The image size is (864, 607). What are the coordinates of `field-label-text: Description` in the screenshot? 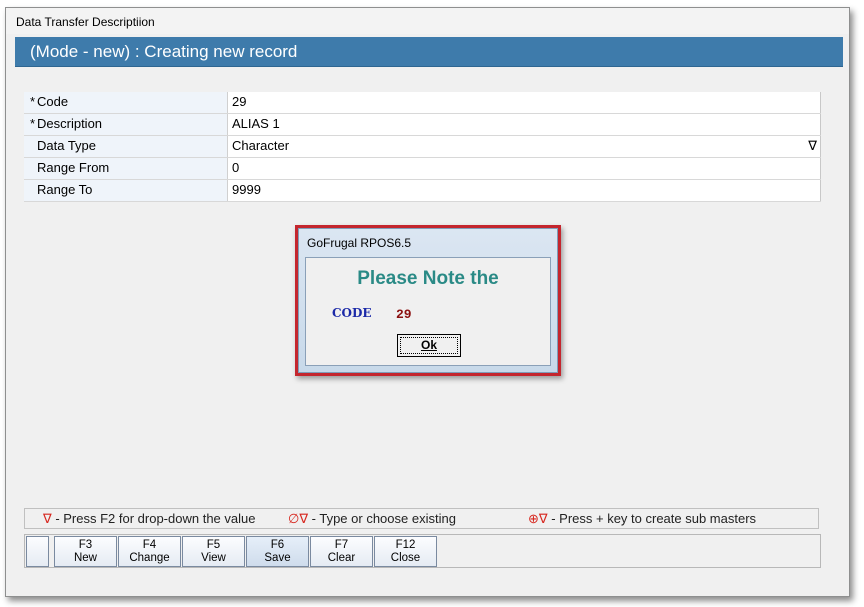 It's located at (70, 123).